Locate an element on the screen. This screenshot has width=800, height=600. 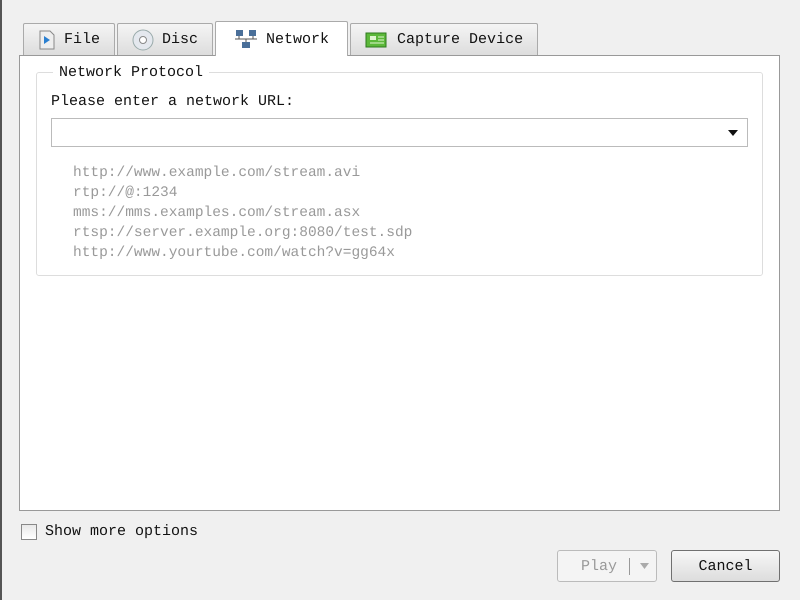
example-url: mms://mms.examples.com/stream.asx is located at coordinates (217, 213).